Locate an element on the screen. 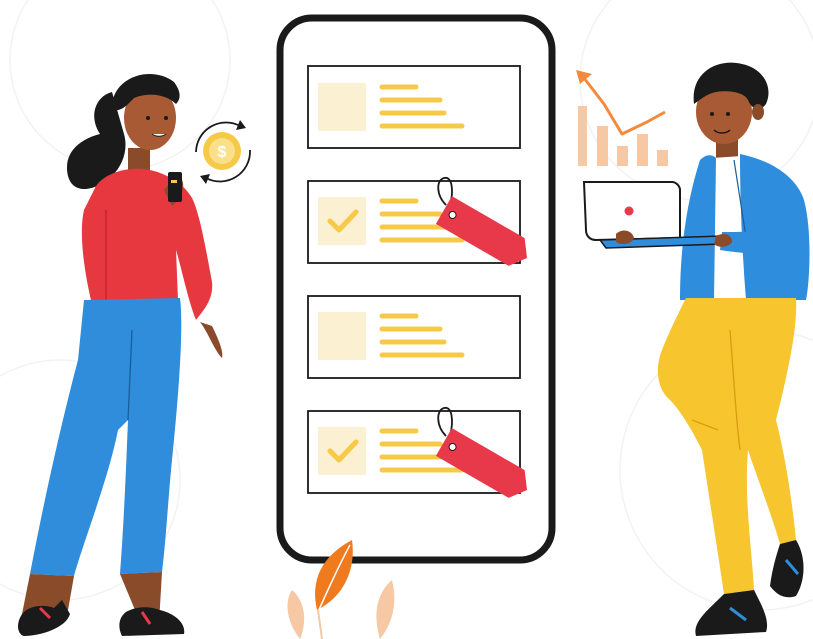 This screenshot has width=813, height=639. growth-chart-icon is located at coordinates (622, 118).